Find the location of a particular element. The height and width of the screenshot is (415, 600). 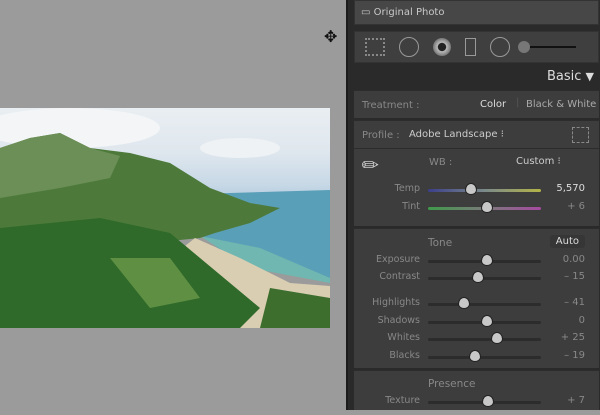

blacks-slider is located at coordinates (484, 355).